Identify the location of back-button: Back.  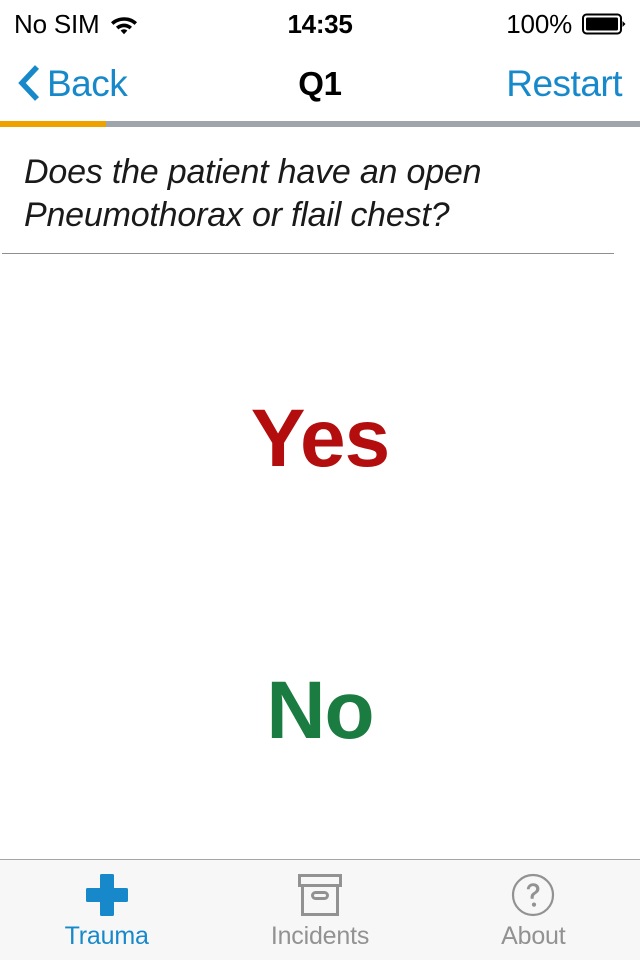
(158, 83).